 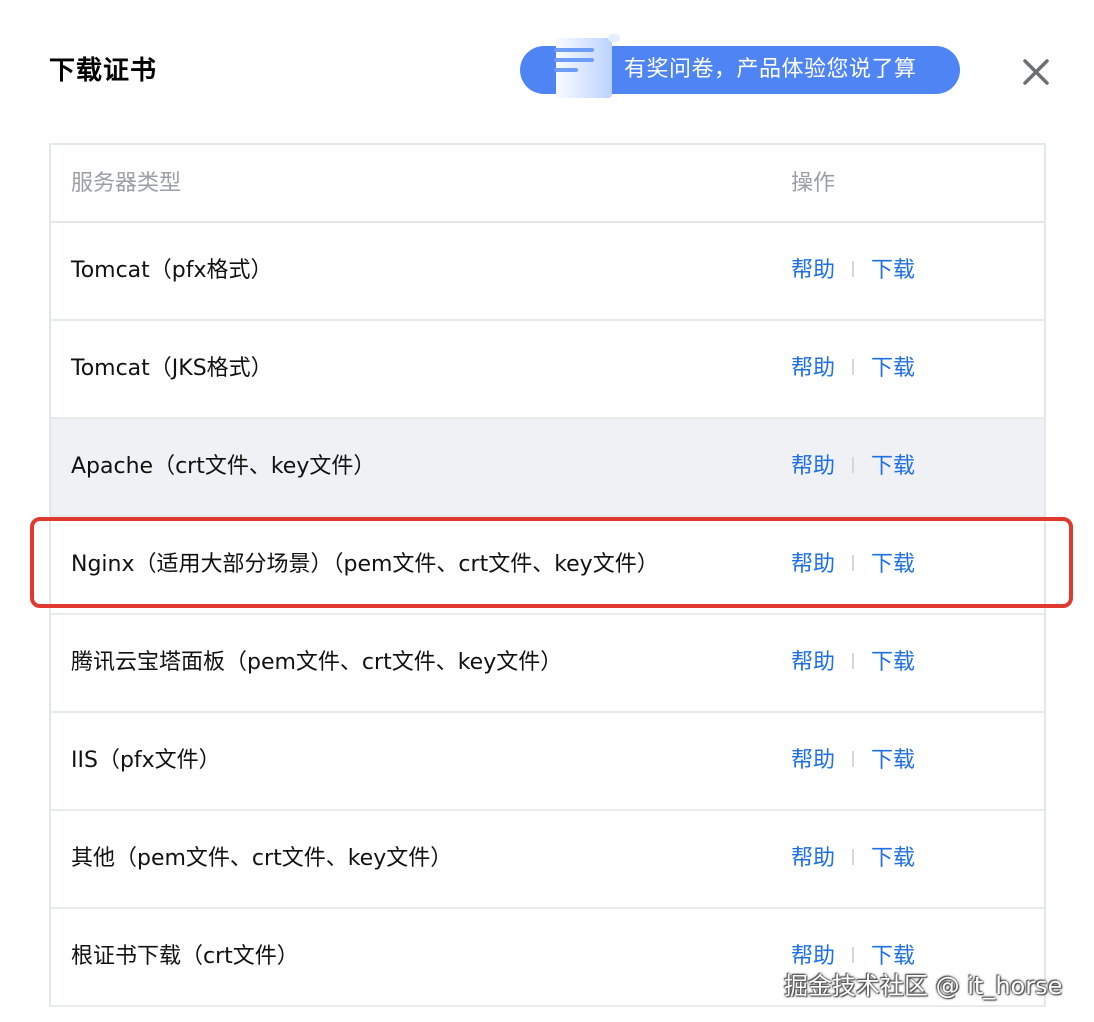 I want to click on survey-banner-label: 有奖问卷，产品体验您说了算, so click(x=770, y=69).